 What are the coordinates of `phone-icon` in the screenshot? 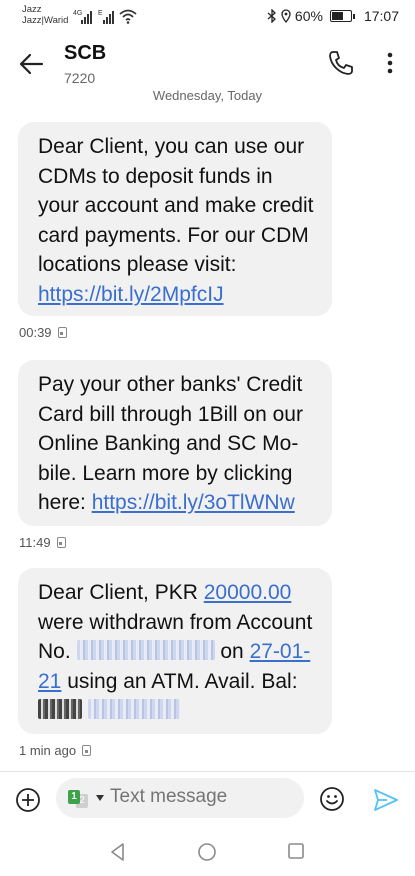 It's located at (341, 63).